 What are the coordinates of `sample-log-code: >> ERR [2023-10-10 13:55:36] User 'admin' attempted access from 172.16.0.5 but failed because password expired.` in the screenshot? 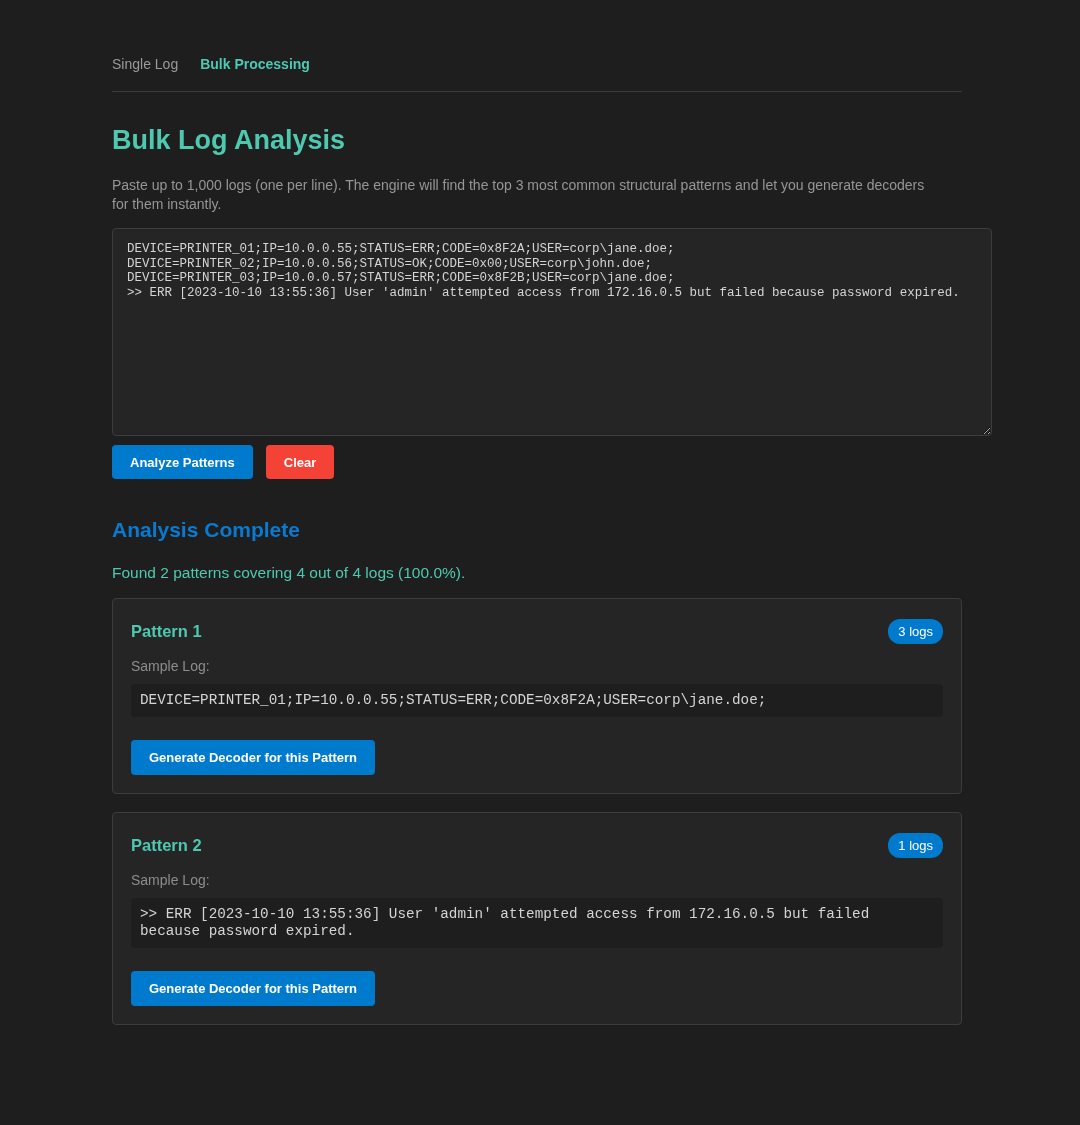 It's located at (537, 923).